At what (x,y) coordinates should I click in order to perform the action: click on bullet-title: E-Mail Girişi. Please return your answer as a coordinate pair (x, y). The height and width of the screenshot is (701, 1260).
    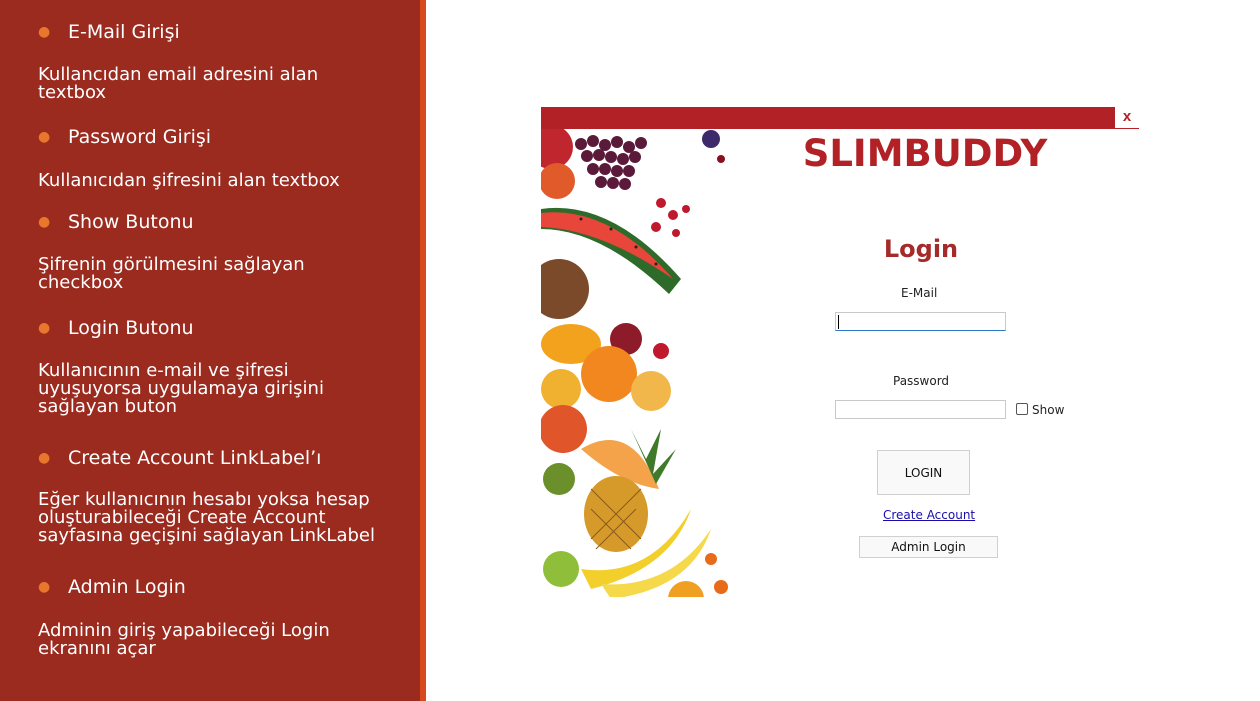
    Looking at the image, I should click on (124, 32).